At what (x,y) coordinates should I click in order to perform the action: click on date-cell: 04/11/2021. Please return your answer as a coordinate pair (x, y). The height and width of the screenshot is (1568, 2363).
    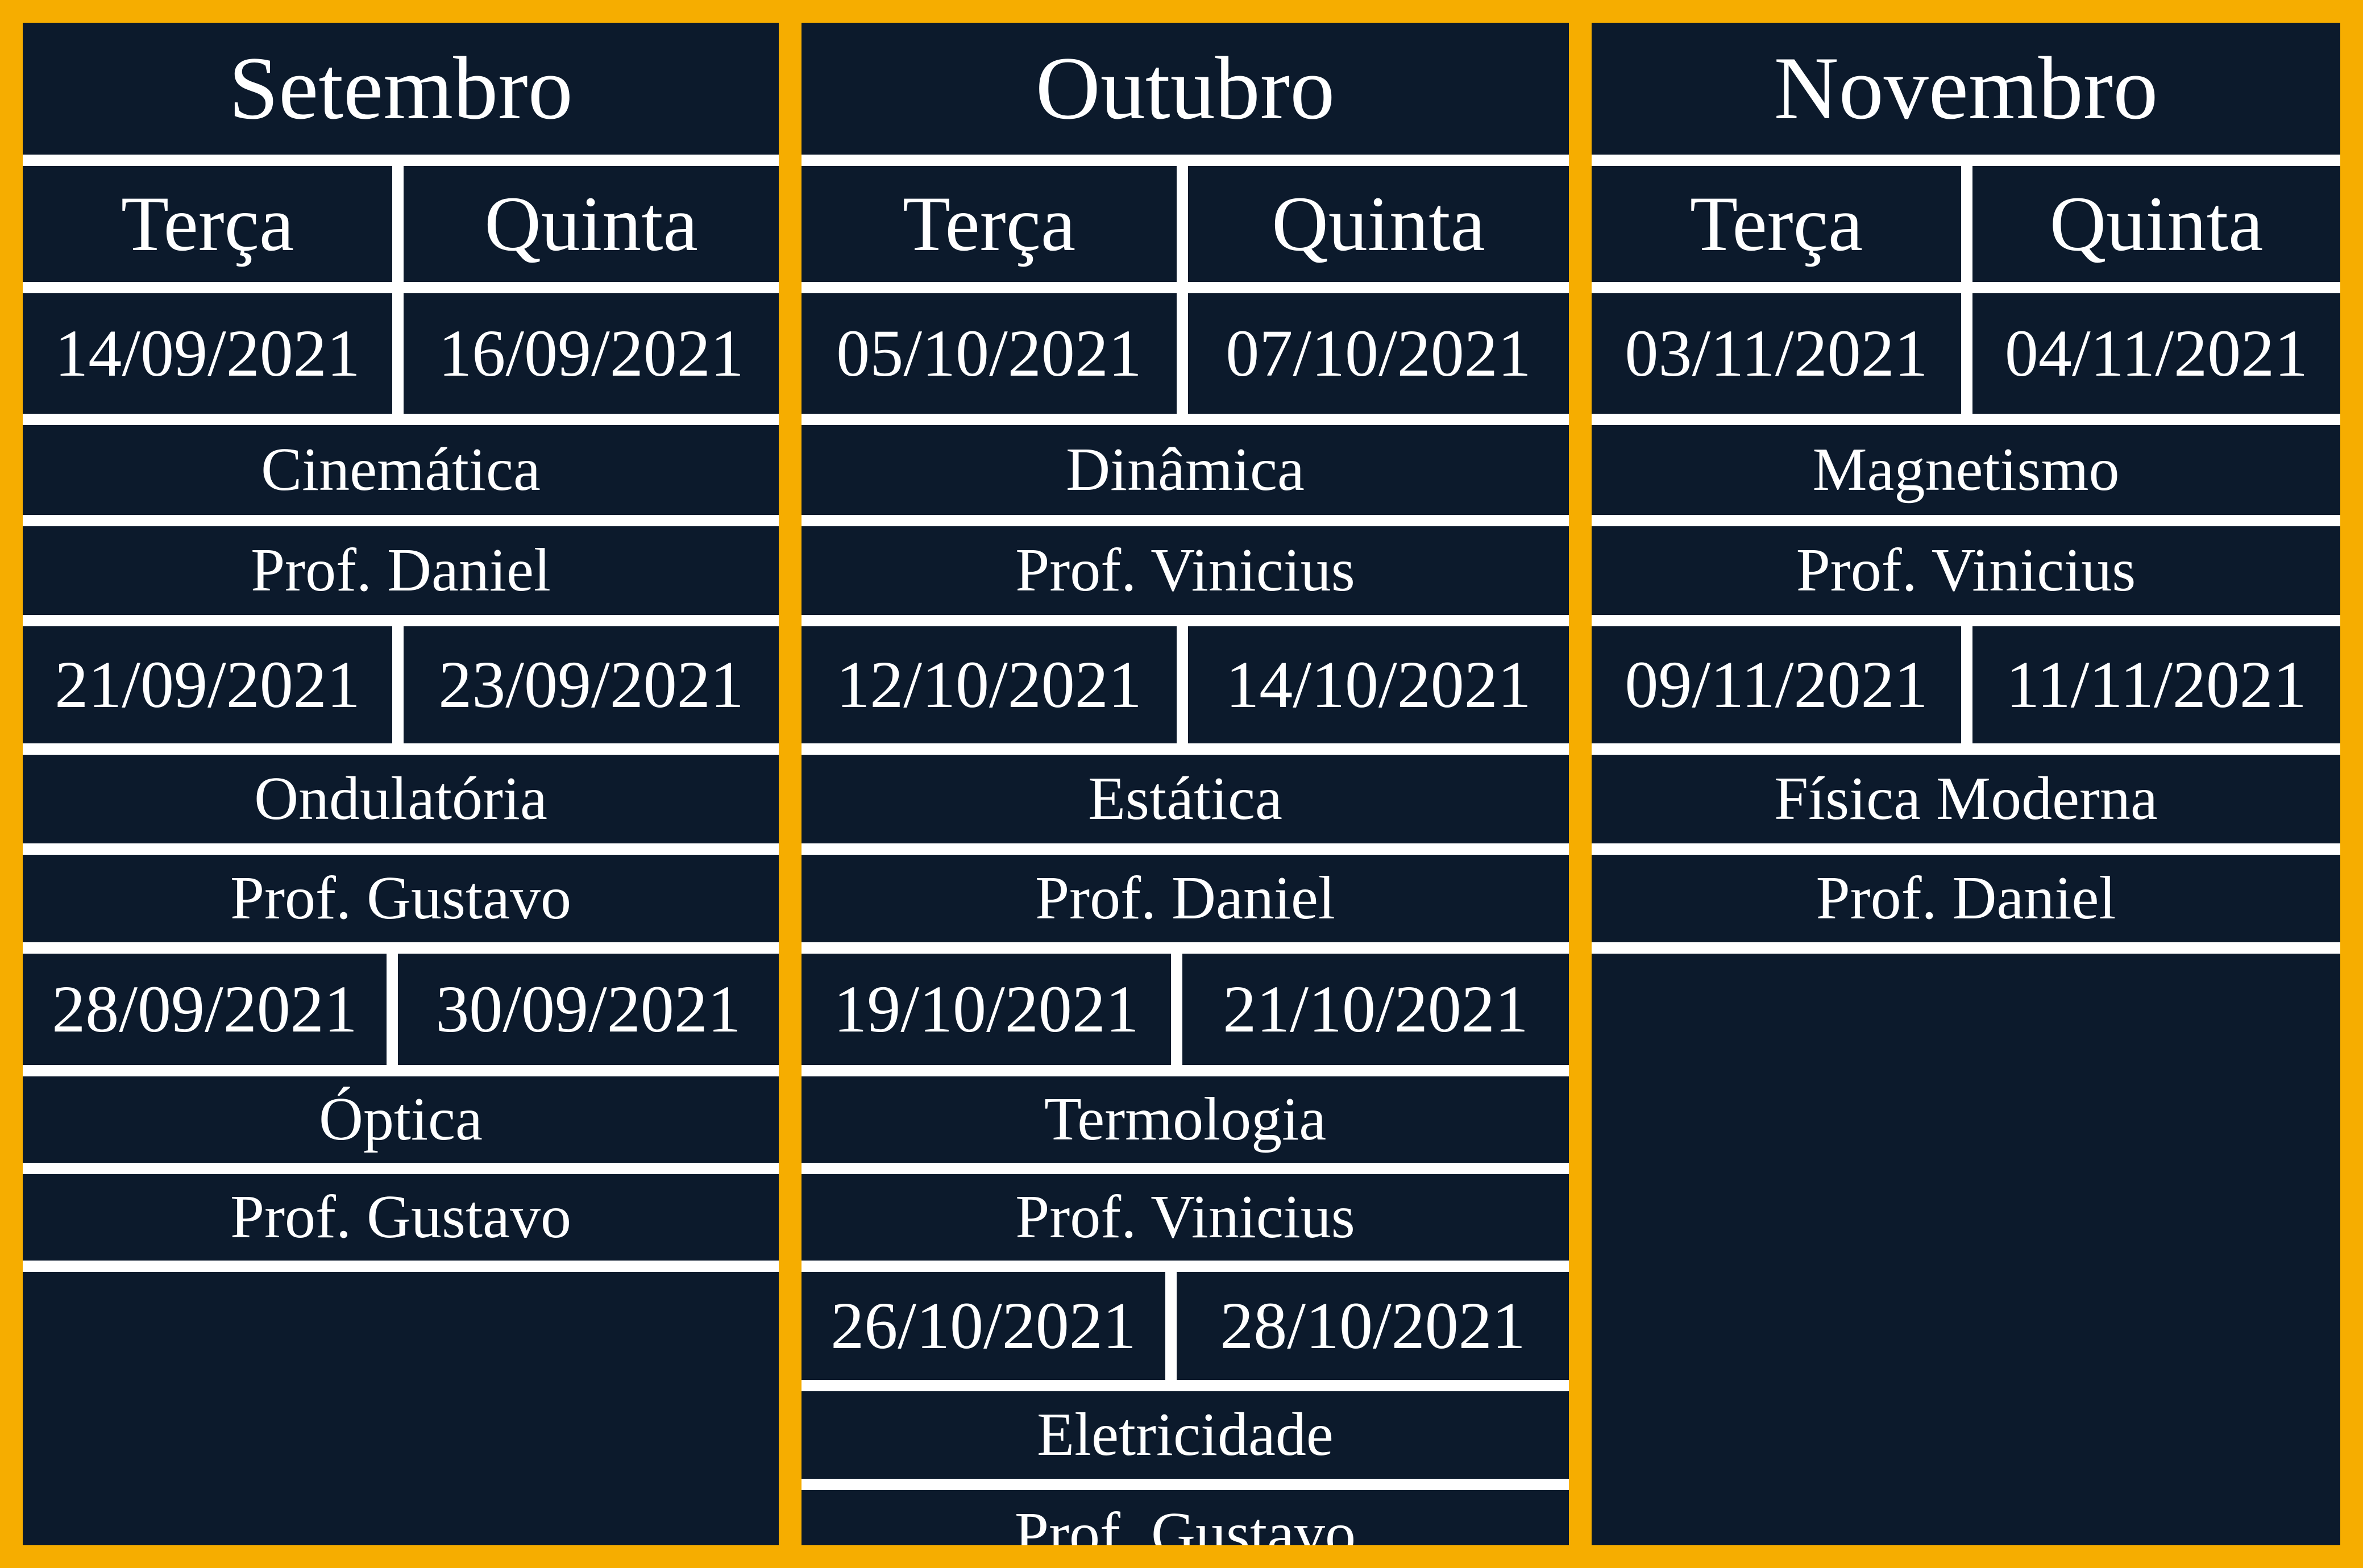
    Looking at the image, I should click on (2156, 353).